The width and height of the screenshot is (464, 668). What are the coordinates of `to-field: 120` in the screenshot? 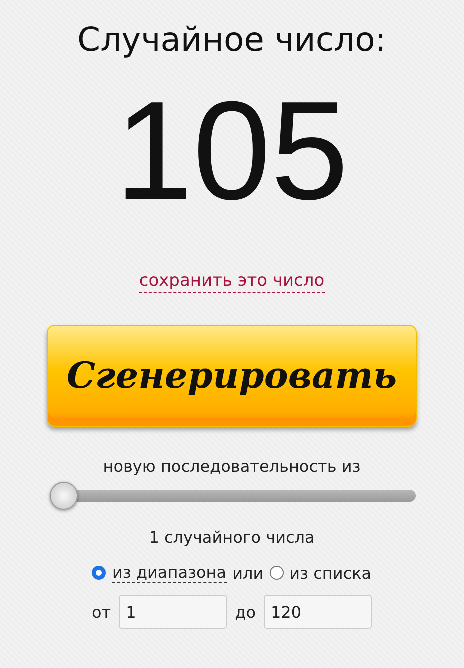 It's located at (318, 612).